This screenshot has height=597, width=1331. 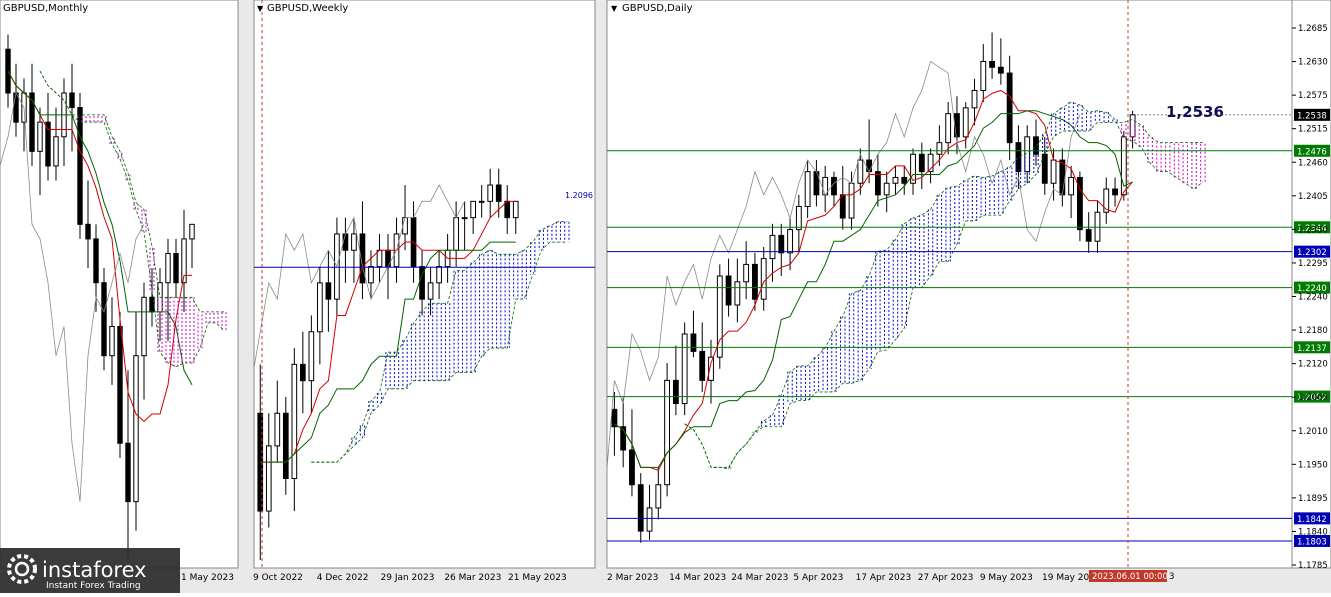 What do you see at coordinates (1313, 230) in the screenshot?
I see `daily-y-tick-label: 1.2350` at bounding box center [1313, 230].